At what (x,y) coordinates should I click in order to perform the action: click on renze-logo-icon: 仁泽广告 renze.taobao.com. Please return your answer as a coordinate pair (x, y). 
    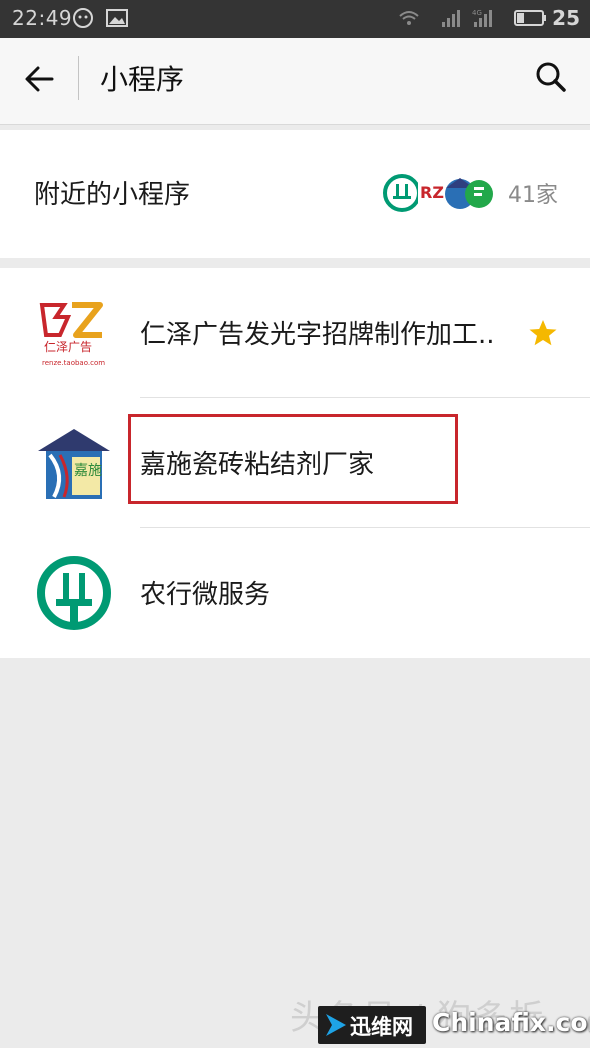
    Looking at the image, I should click on (74, 333).